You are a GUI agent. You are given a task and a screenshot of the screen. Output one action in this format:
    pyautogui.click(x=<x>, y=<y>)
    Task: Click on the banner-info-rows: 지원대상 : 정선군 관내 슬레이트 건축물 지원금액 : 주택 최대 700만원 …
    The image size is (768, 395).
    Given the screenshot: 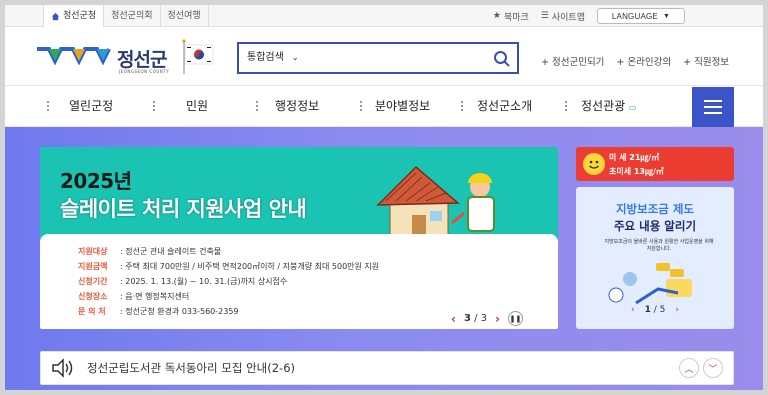 What is the action you would take?
    pyautogui.click(x=228, y=283)
    